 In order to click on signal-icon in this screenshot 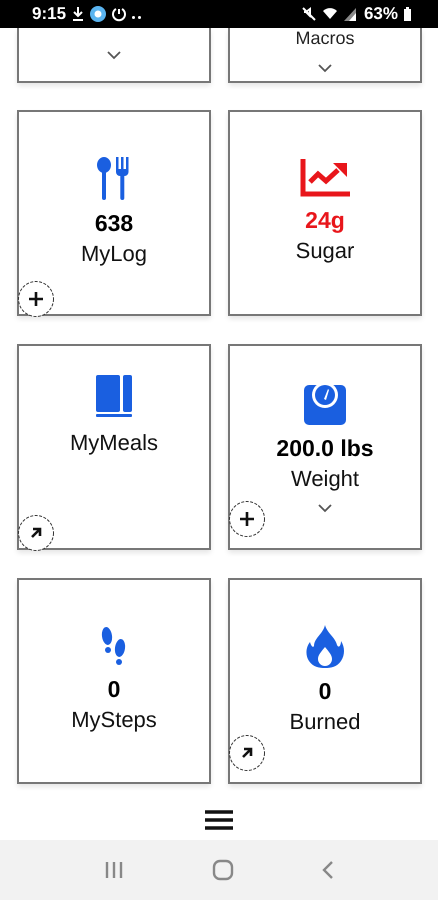, I will do `click(349, 14)`.